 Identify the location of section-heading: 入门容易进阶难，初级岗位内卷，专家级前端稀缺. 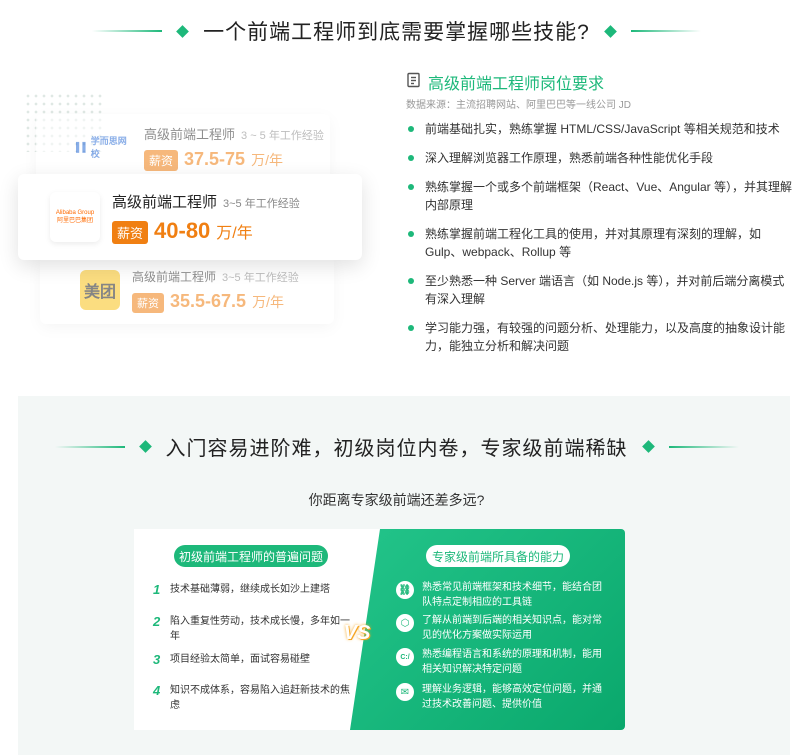
(396, 446).